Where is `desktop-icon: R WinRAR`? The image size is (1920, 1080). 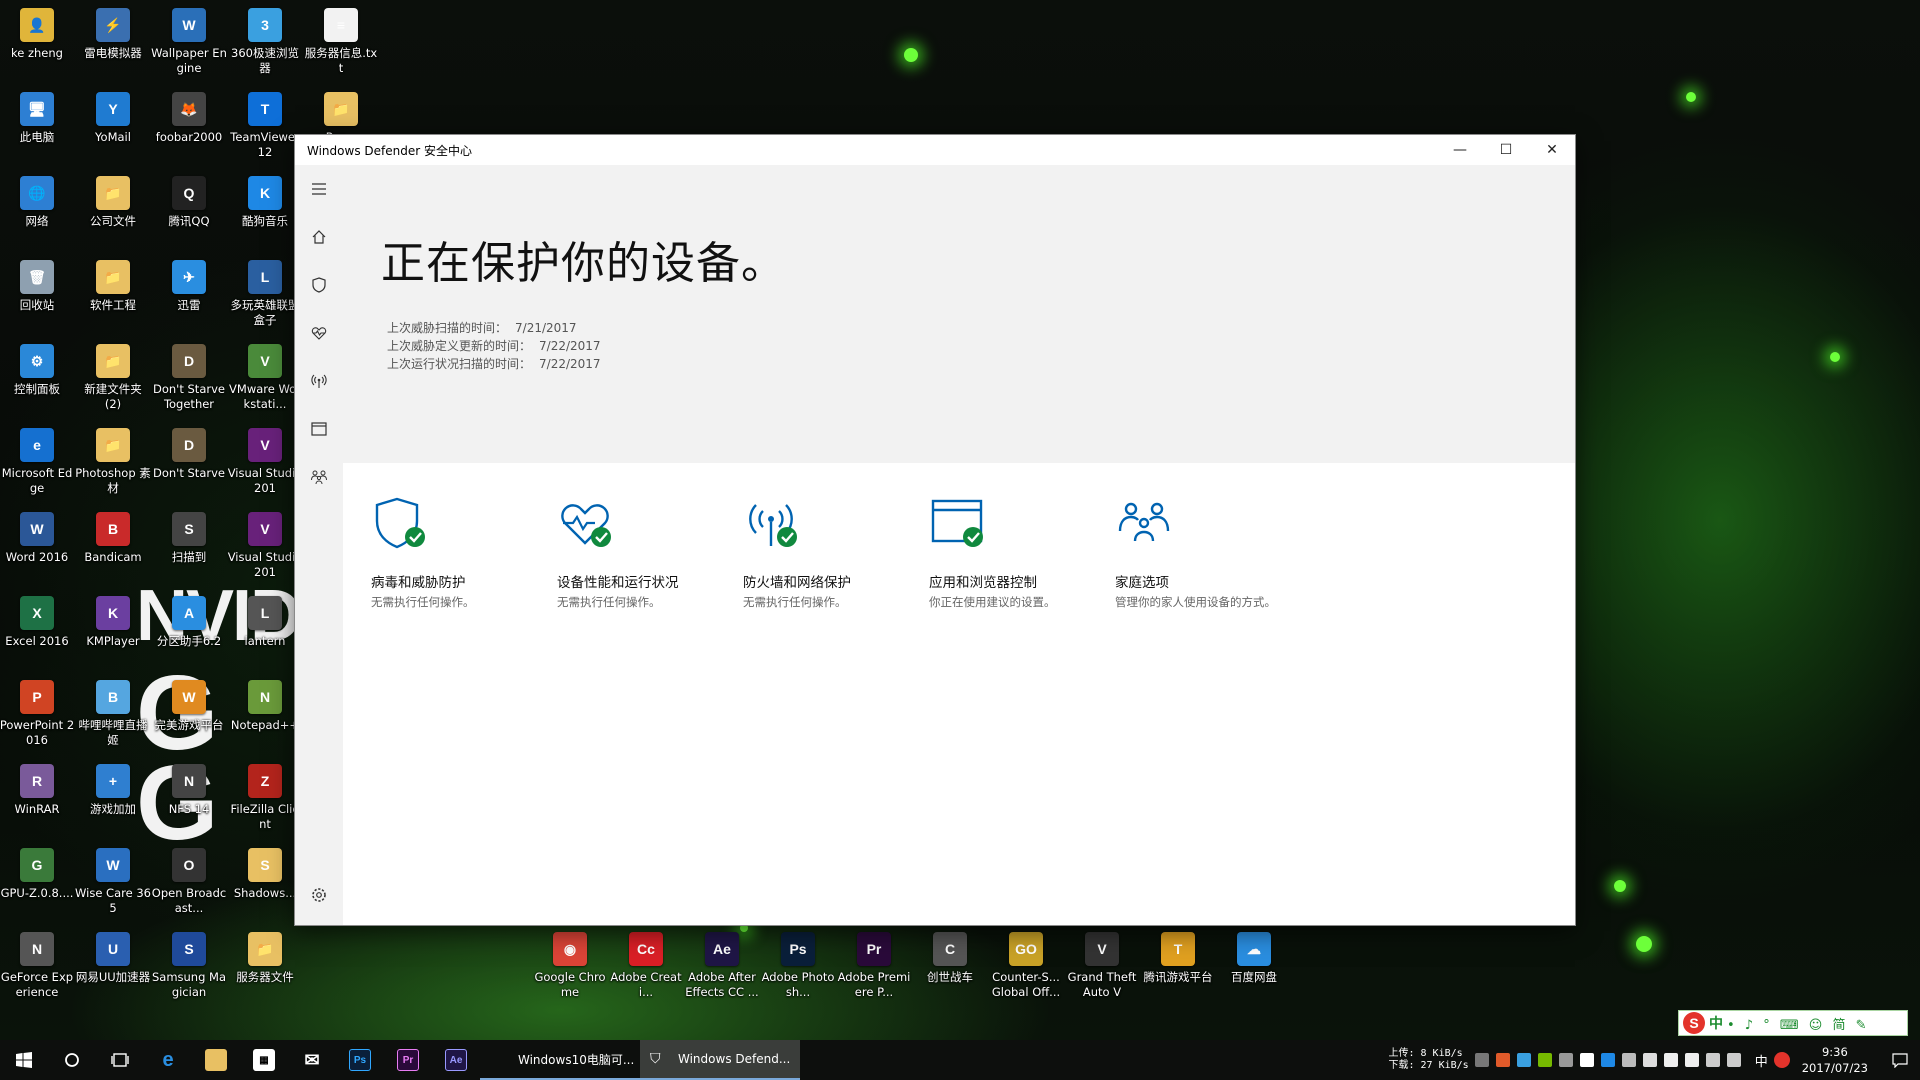
desktop-icon: R WinRAR is located at coordinates (37, 790).